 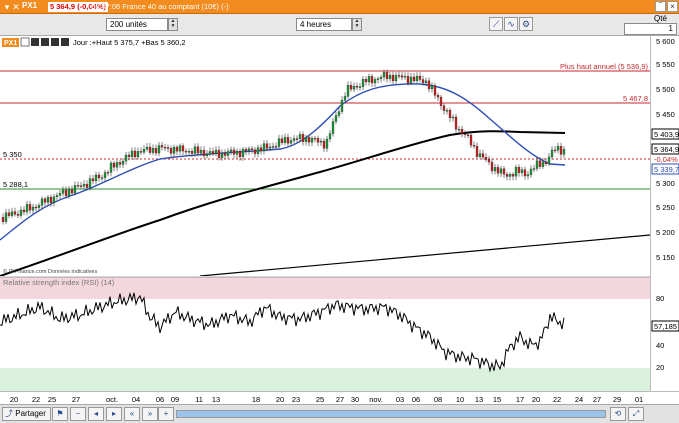 I want to click on change-tag: -0,04%, so click(x=666, y=159).